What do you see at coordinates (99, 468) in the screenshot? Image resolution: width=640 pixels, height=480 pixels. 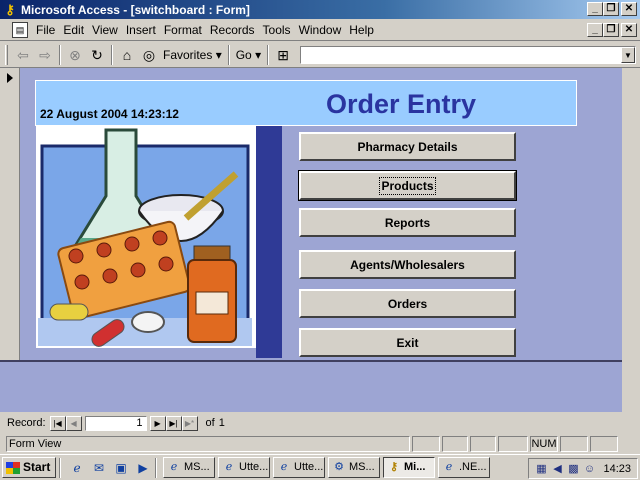 I see `outlook-icon: ✉` at bounding box center [99, 468].